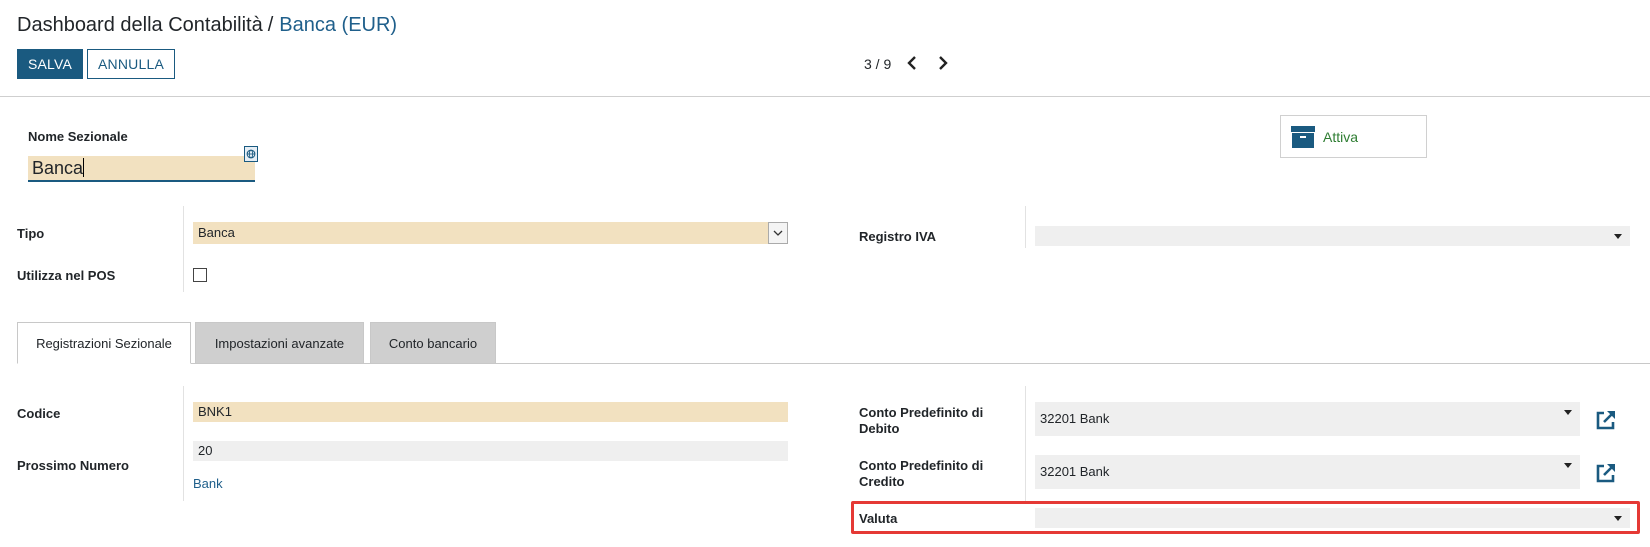  I want to click on cancel-button: ANNULLA, so click(131, 64).